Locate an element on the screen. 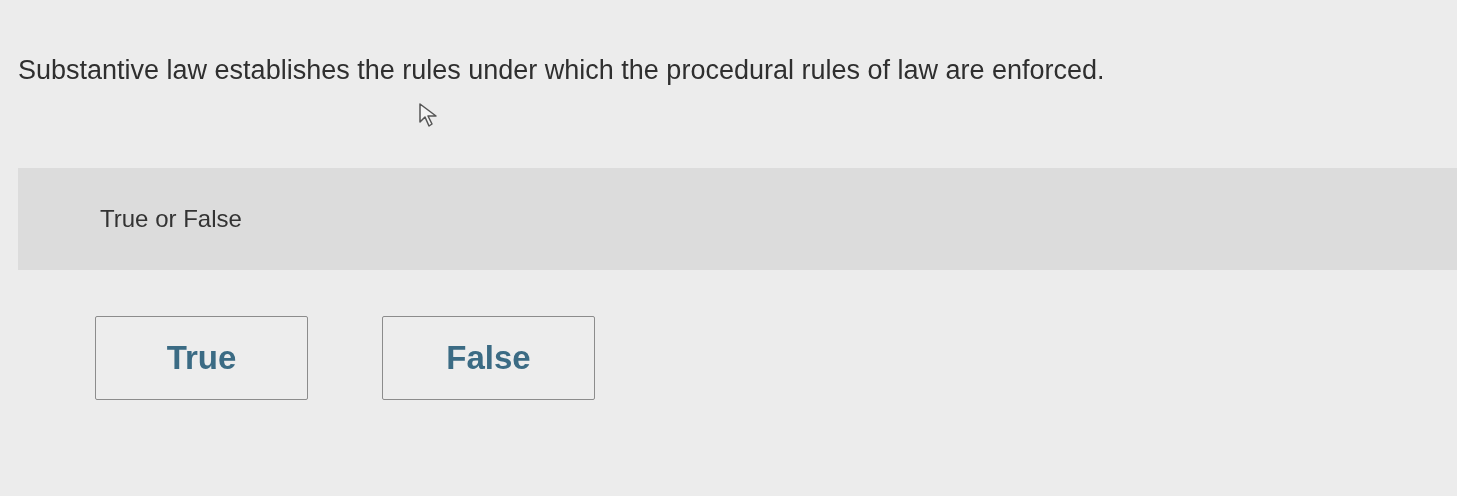 The height and width of the screenshot is (496, 1457). answer-button: False is located at coordinates (488, 358).